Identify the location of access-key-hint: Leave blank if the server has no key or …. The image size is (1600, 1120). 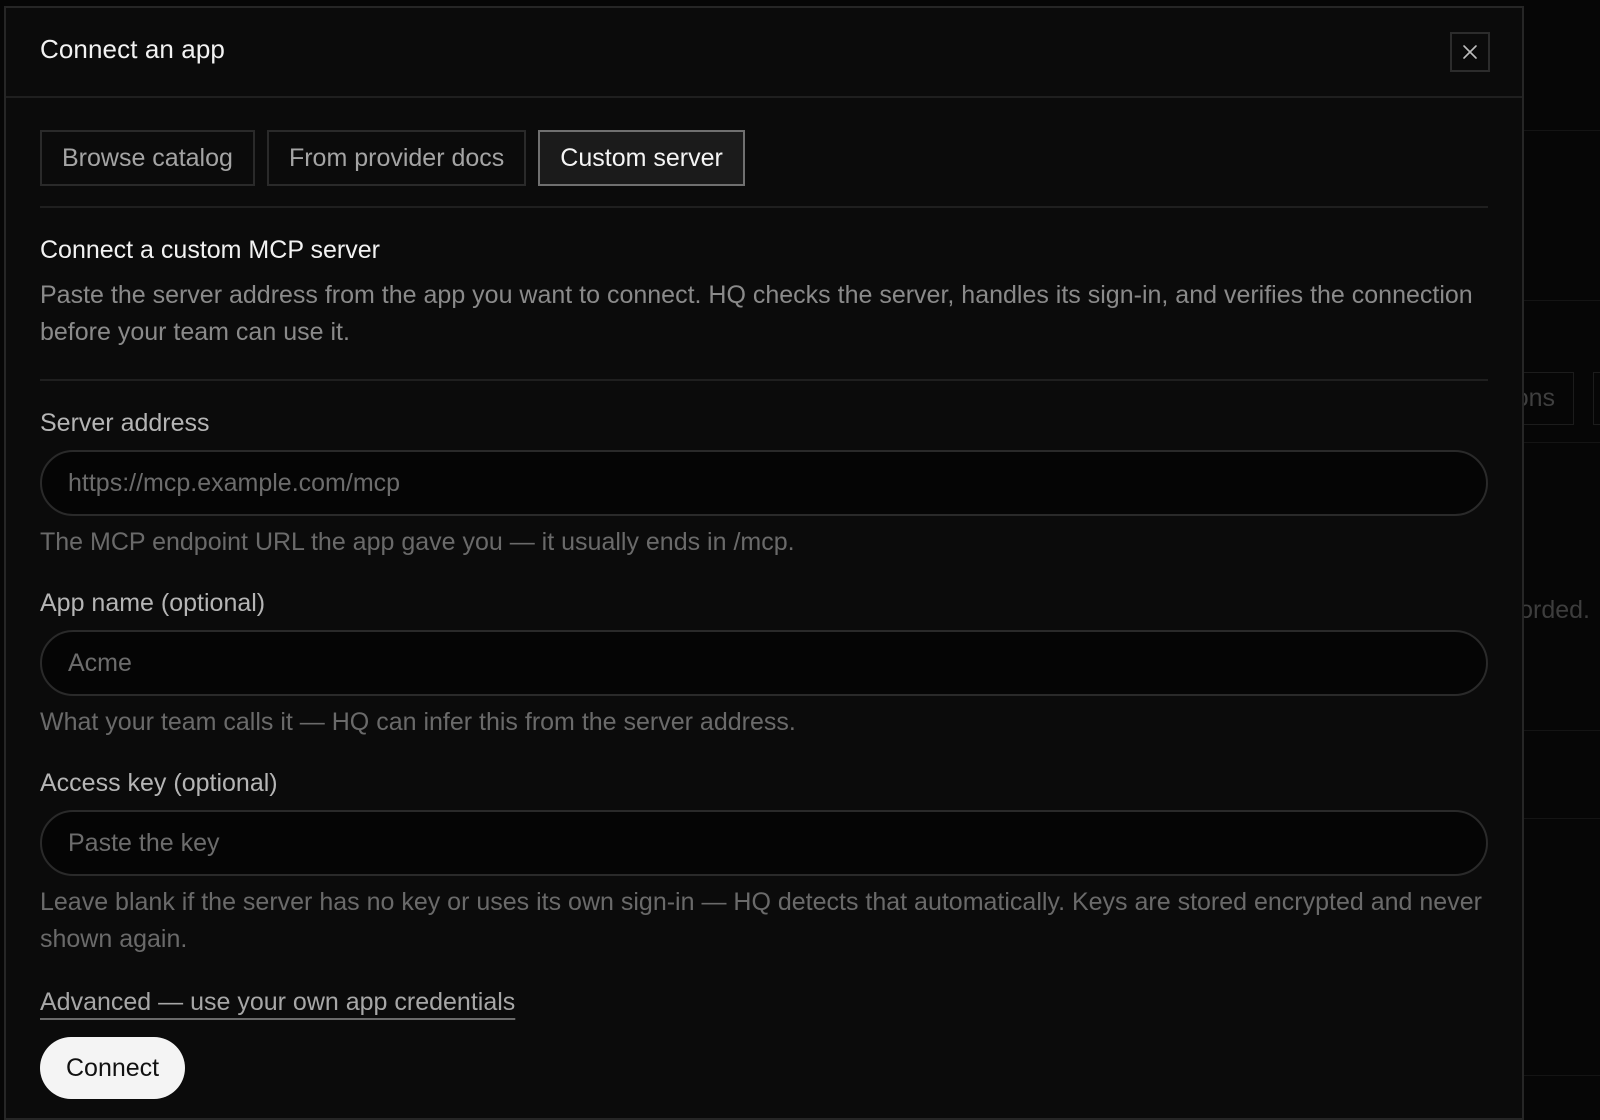
(761, 920).